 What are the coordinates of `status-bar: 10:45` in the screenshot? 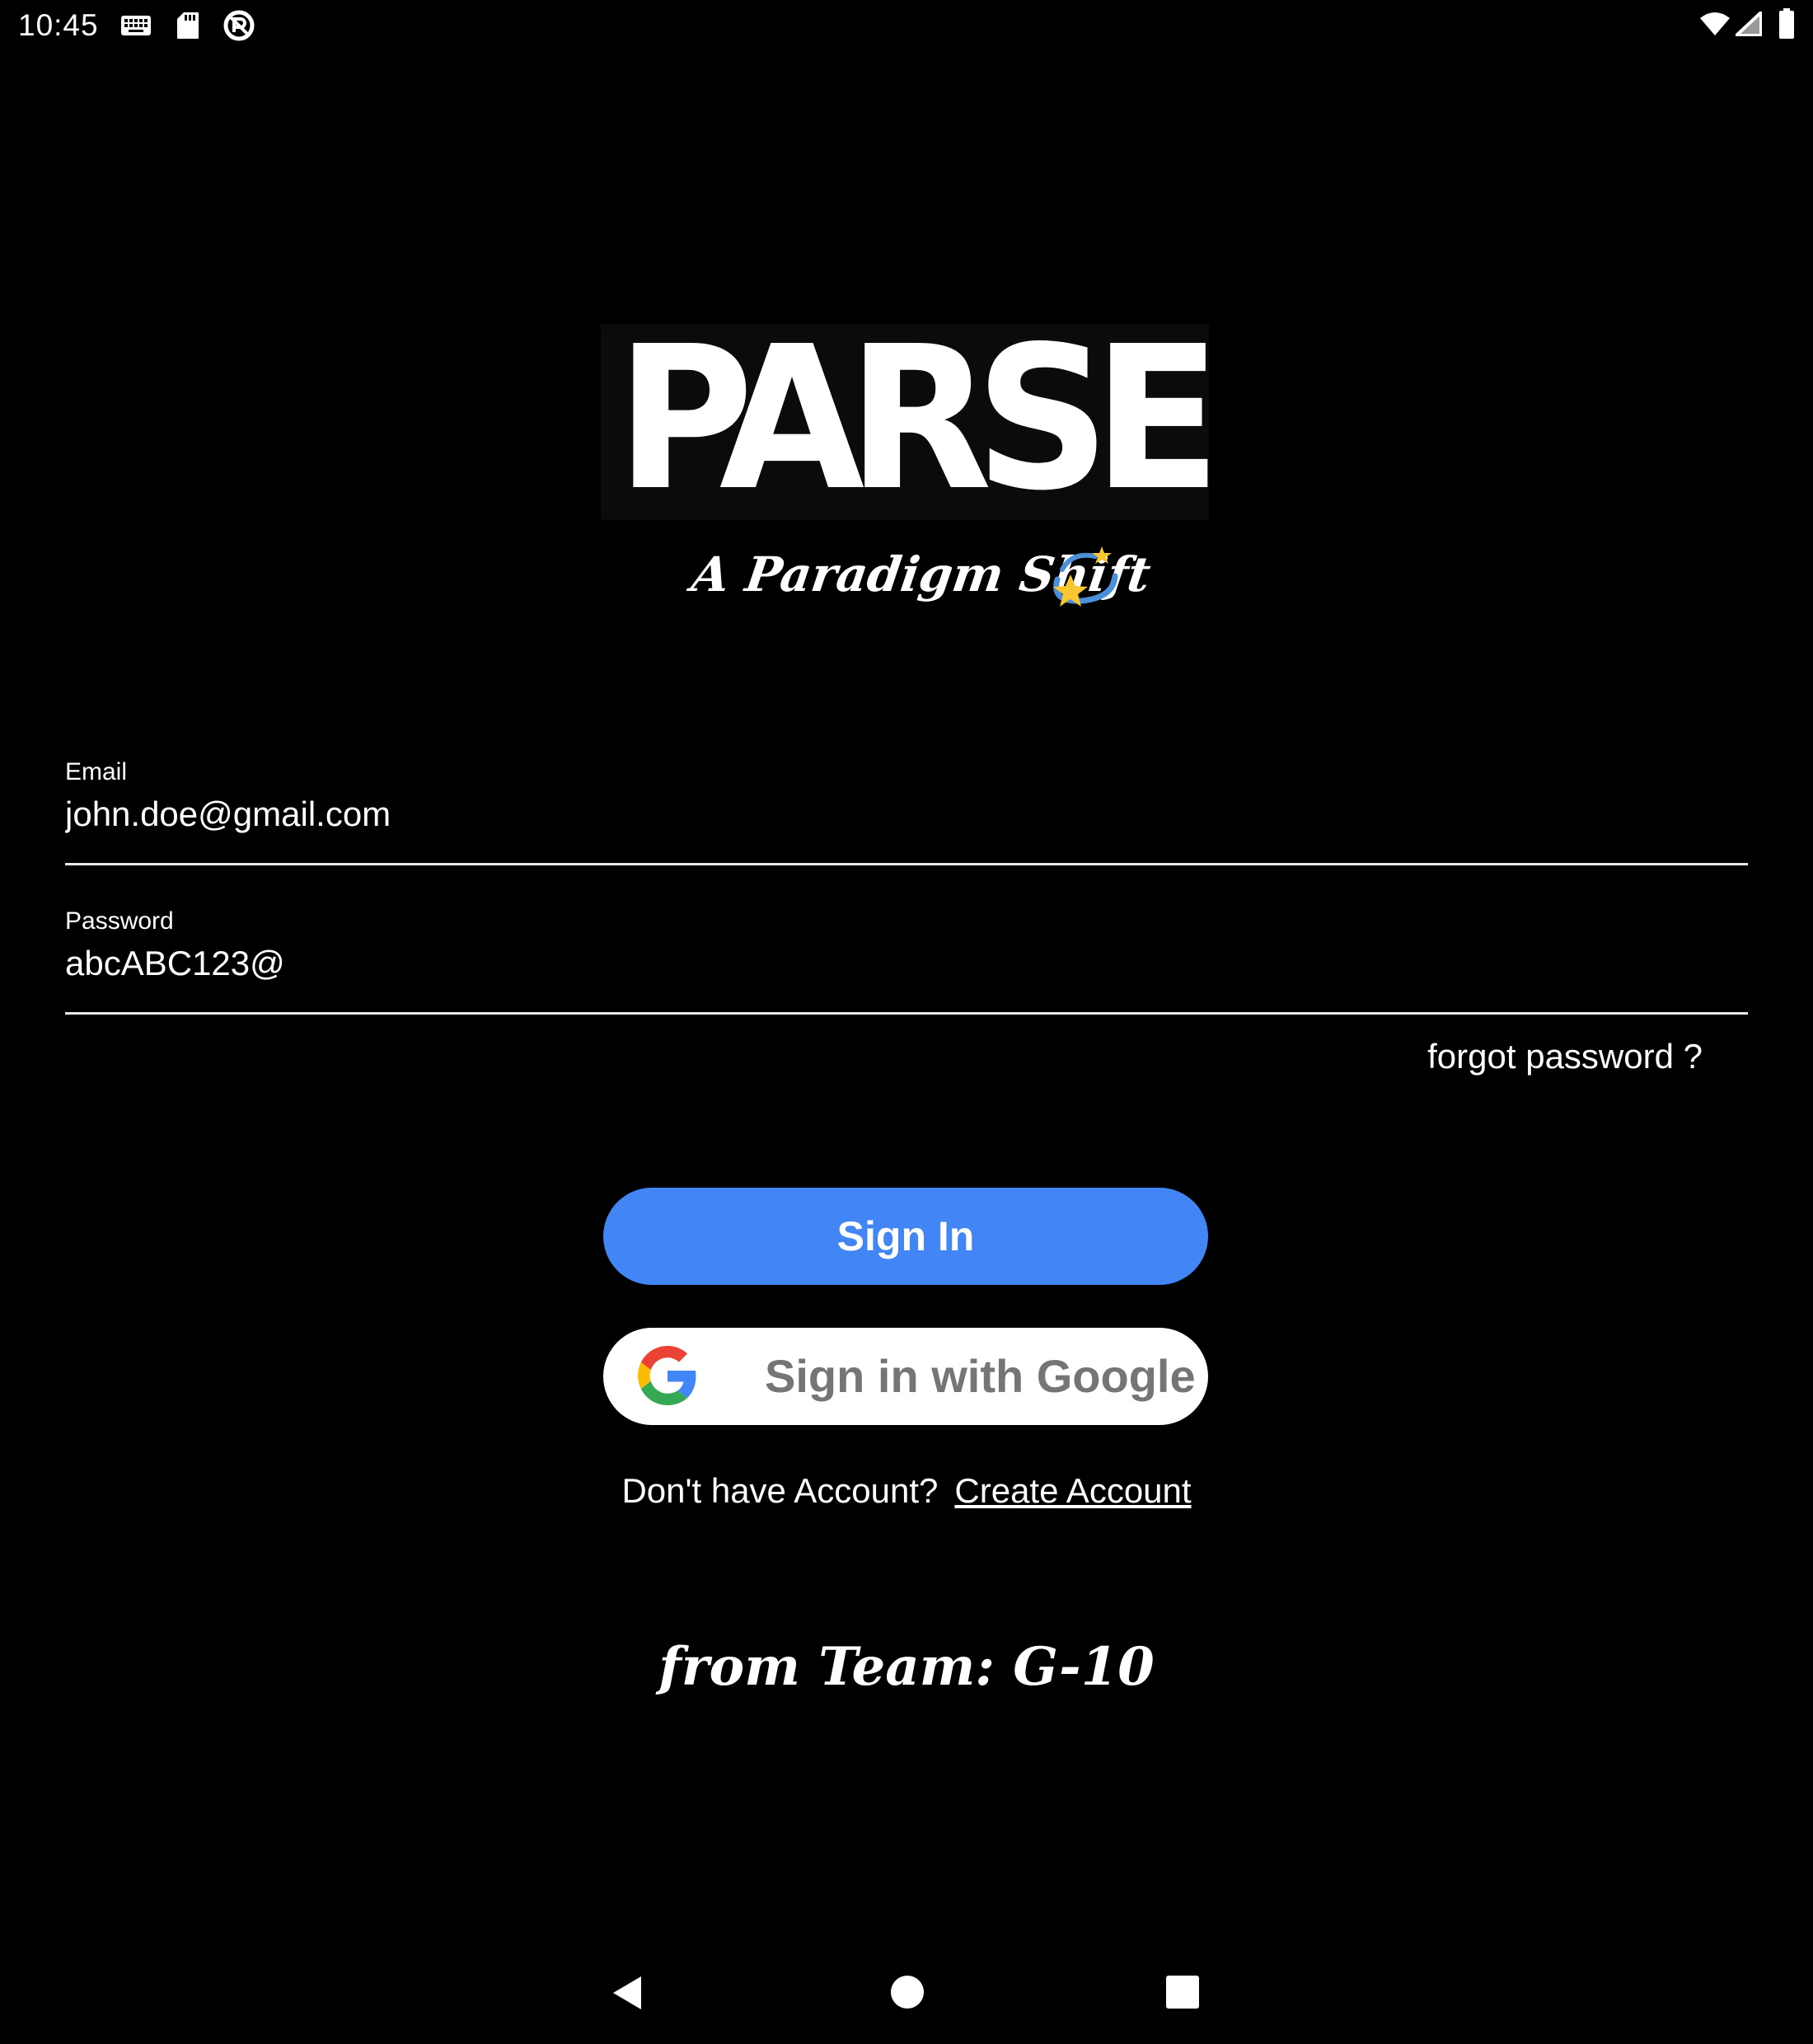 It's located at (906, 26).